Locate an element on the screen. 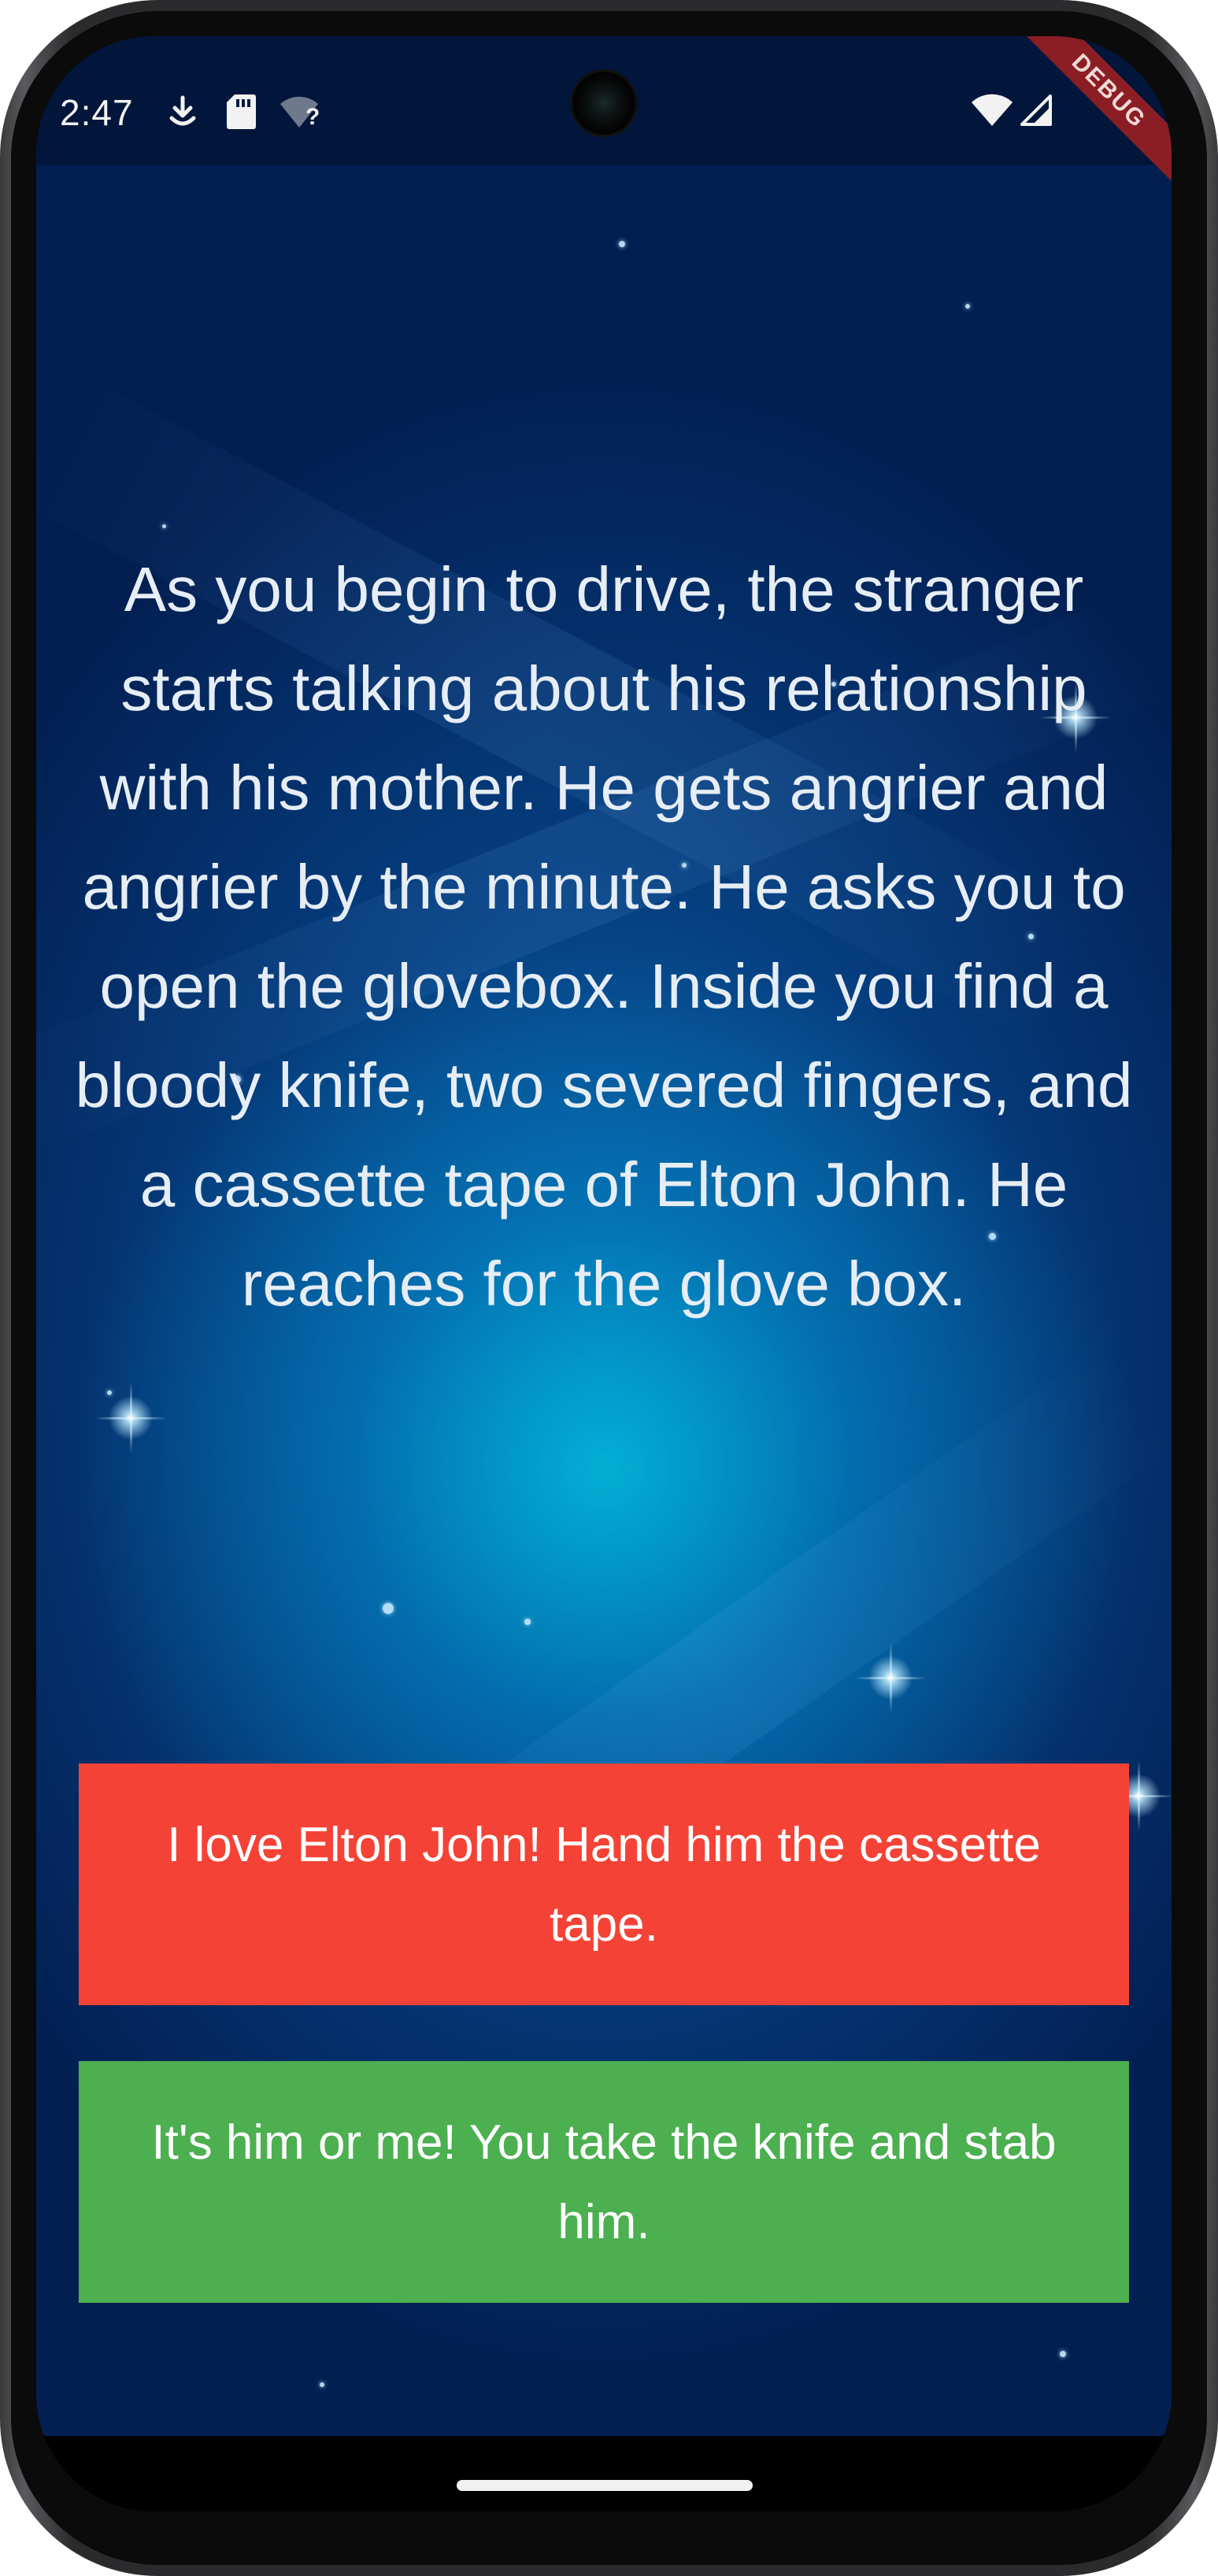 This screenshot has width=1218, height=2576. status-time: 2:47 is located at coordinates (97, 112).